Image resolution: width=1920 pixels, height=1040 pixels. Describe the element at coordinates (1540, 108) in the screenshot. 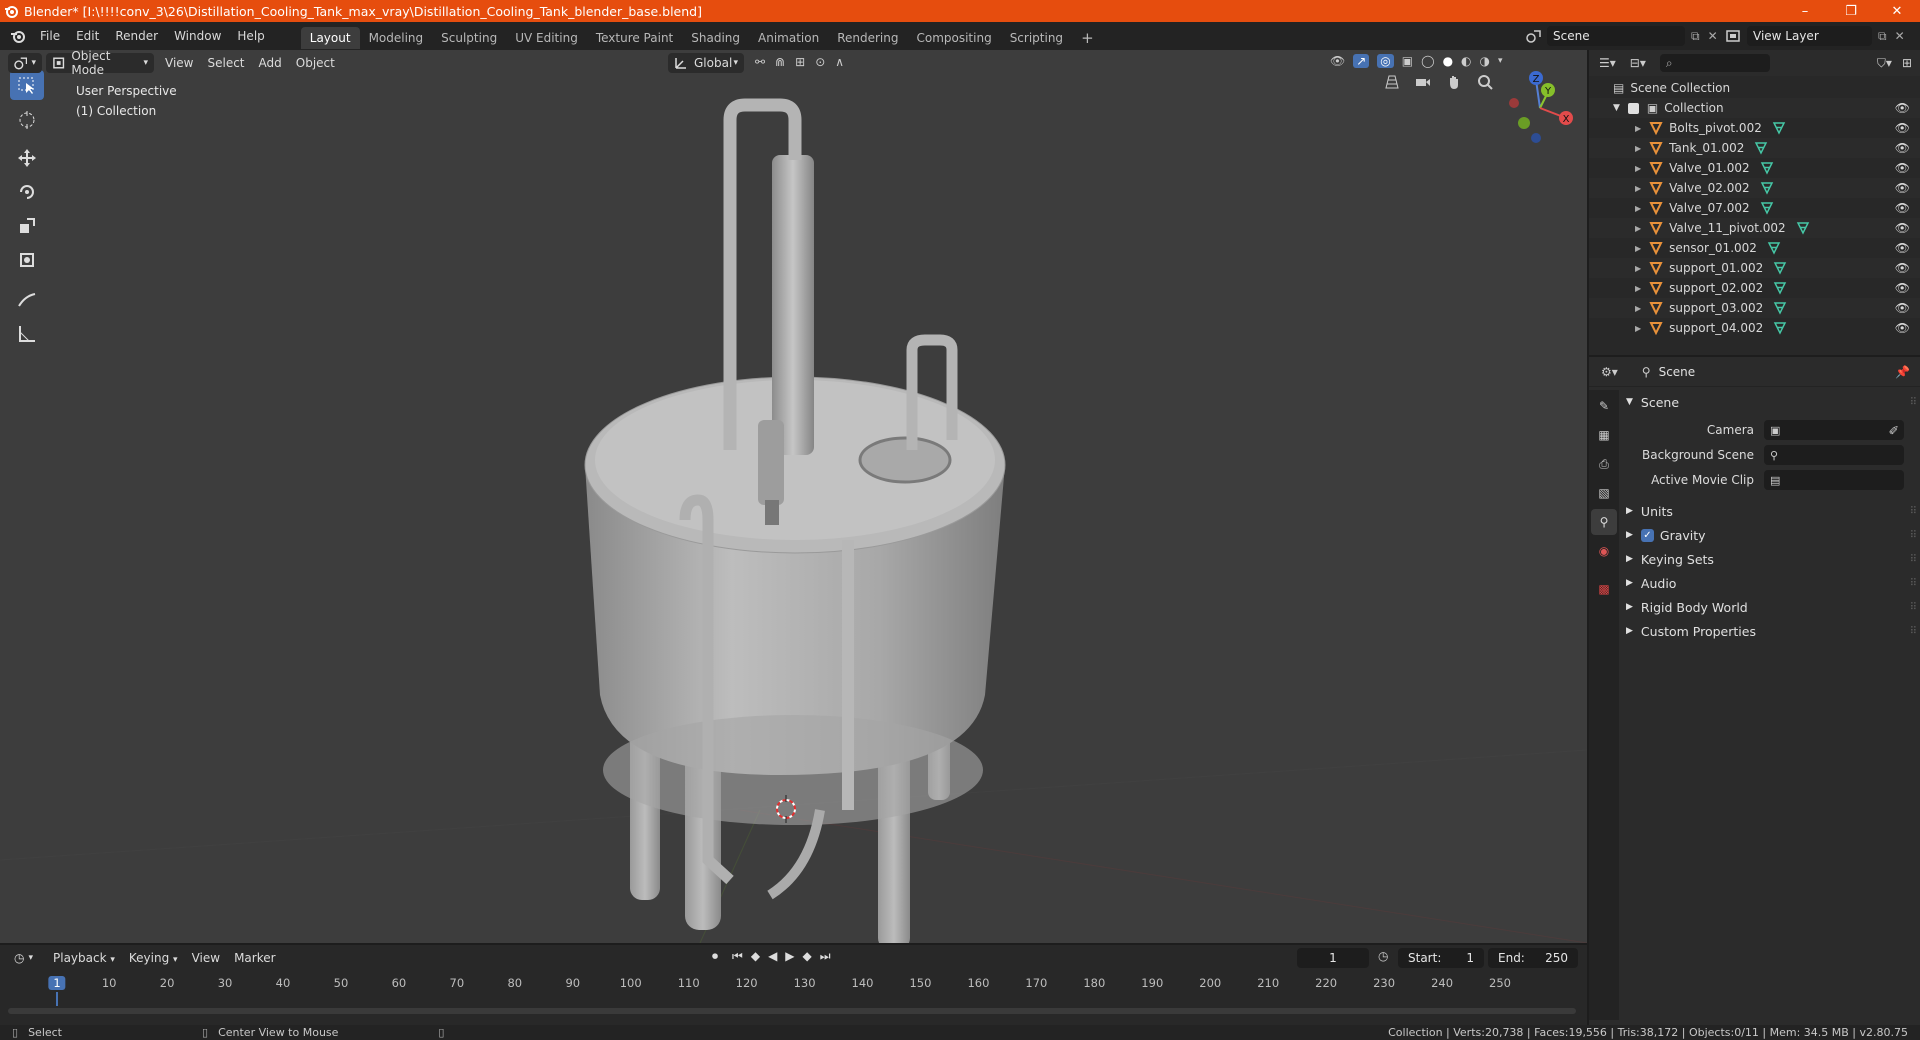

I see `axis-gizmo: Z Y X` at that location.